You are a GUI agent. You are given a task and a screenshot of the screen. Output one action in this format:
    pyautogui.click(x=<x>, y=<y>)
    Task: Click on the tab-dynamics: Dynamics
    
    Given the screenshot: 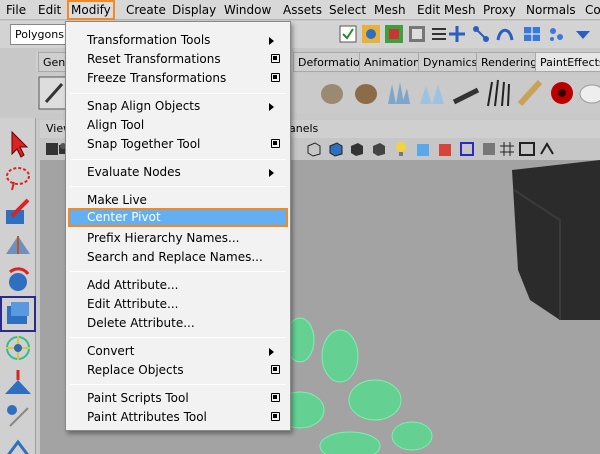 What is the action you would take?
    pyautogui.click(x=450, y=62)
    